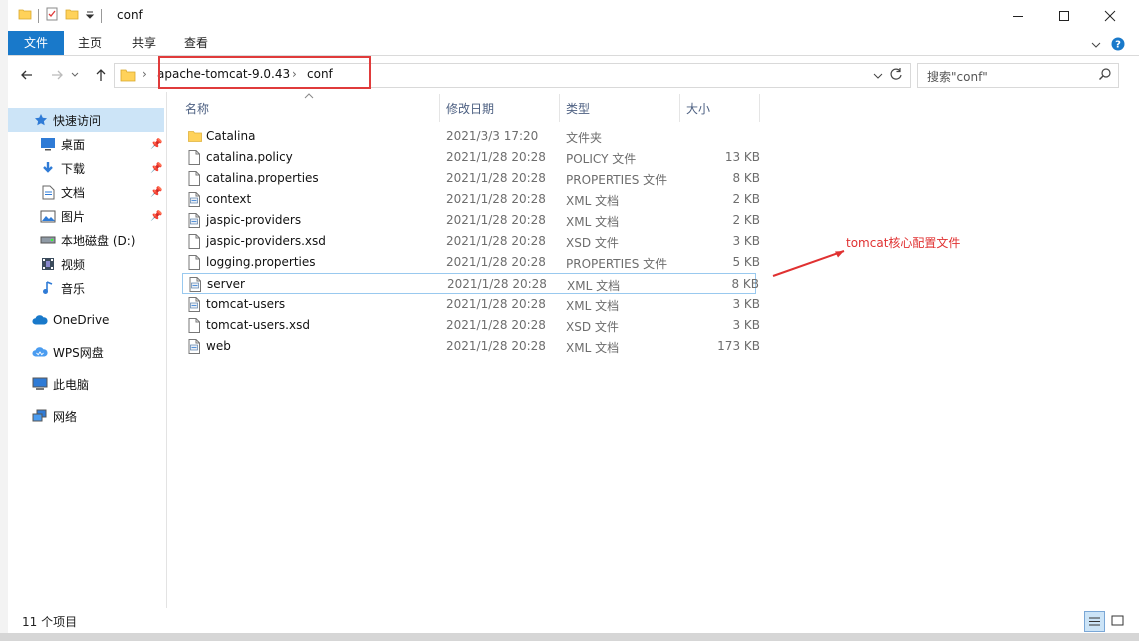 Image resolution: width=1139 pixels, height=641 pixels. What do you see at coordinates (469, 136) in the screenshot?
I see `file-row: Catalina 2021/3/3 17:20 文件夹` at bounding box center [469, 136].